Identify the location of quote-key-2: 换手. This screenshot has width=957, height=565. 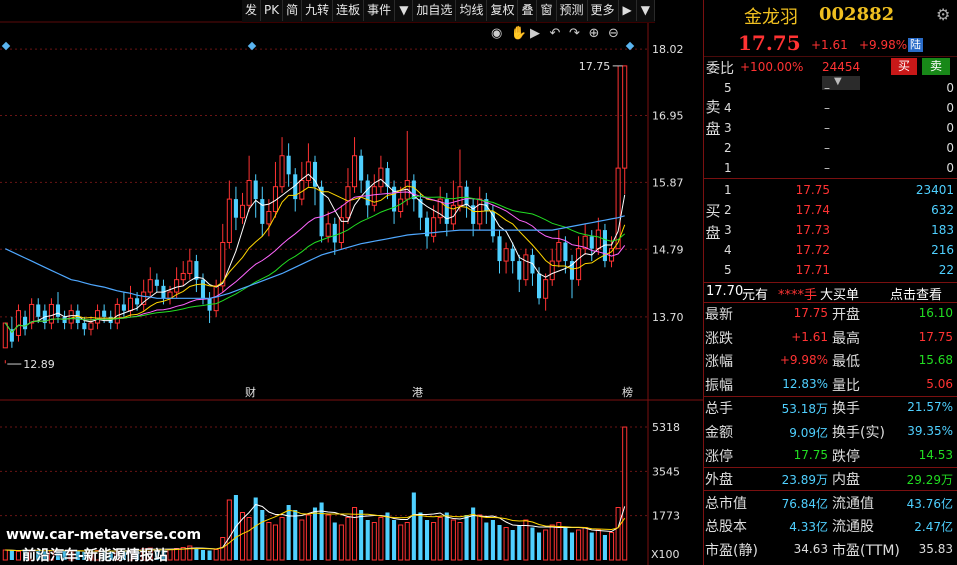
(846, 409).